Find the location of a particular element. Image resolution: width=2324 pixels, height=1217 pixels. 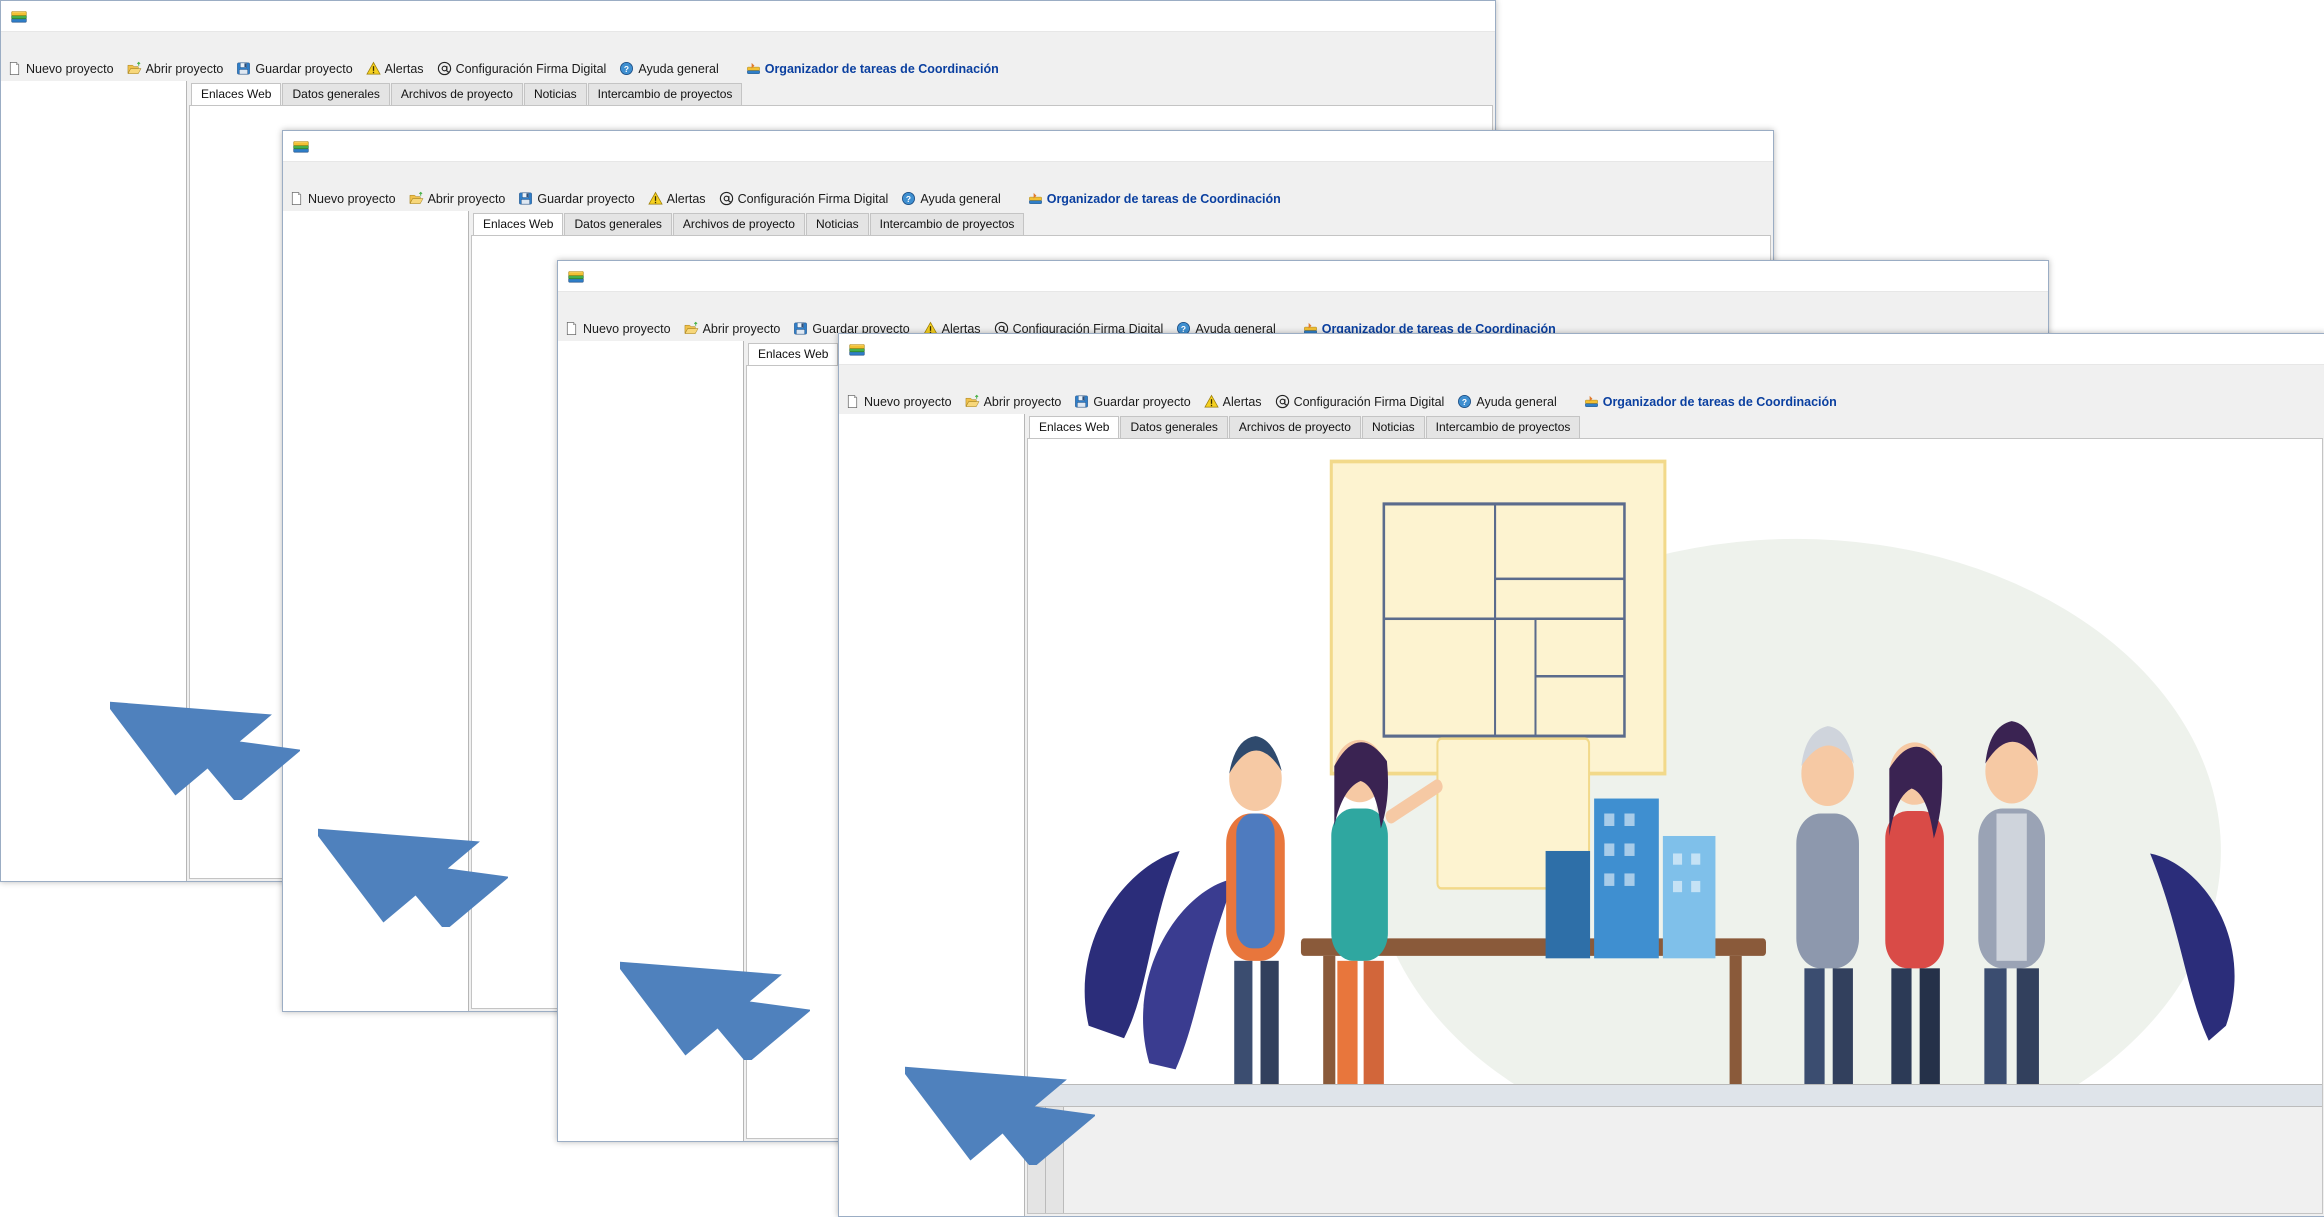

window-4-titlebar is located at coordinates (1581, 349).